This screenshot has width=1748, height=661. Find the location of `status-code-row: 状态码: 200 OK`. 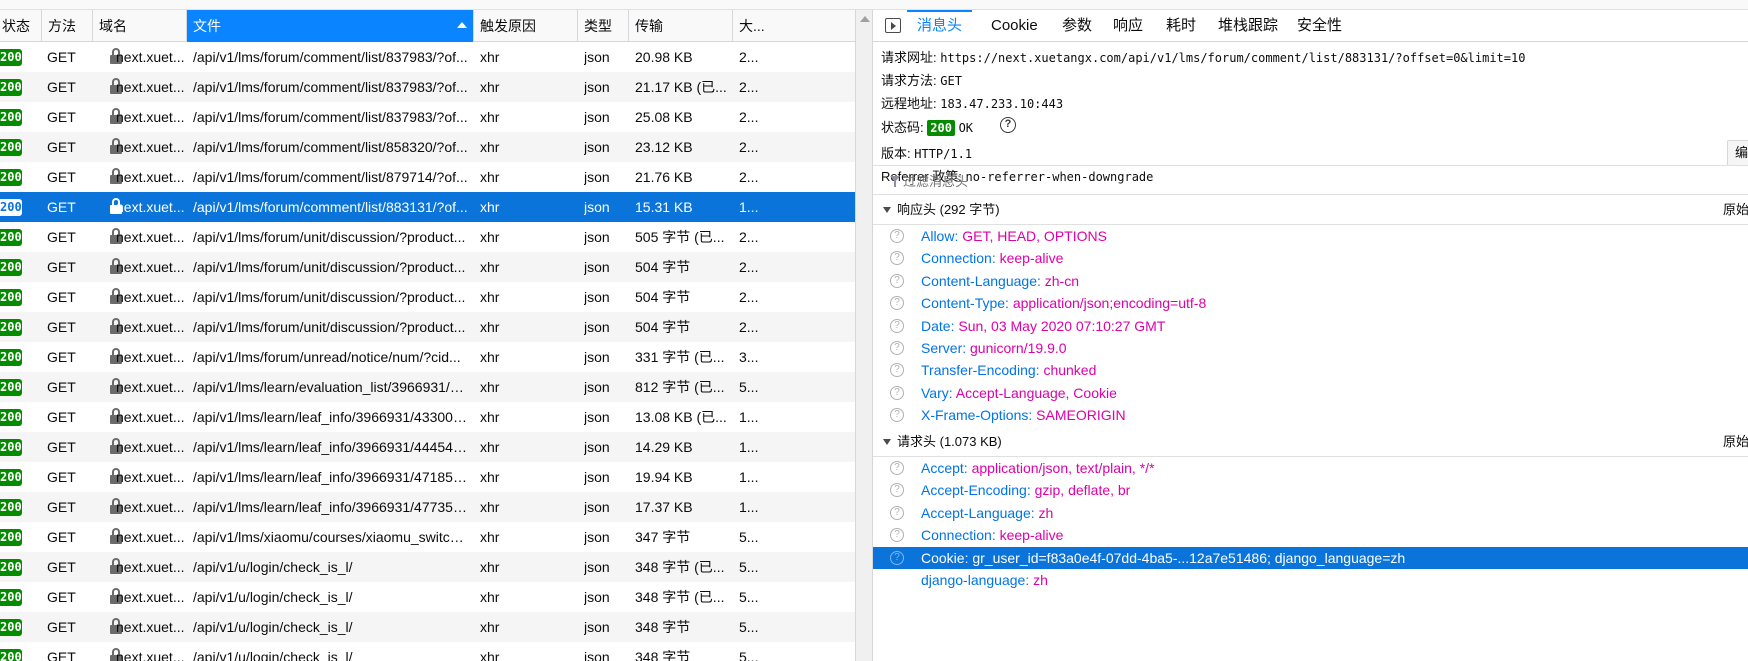

status-code-row: 状态码: 200 OK is located at coordinates (927, 126).